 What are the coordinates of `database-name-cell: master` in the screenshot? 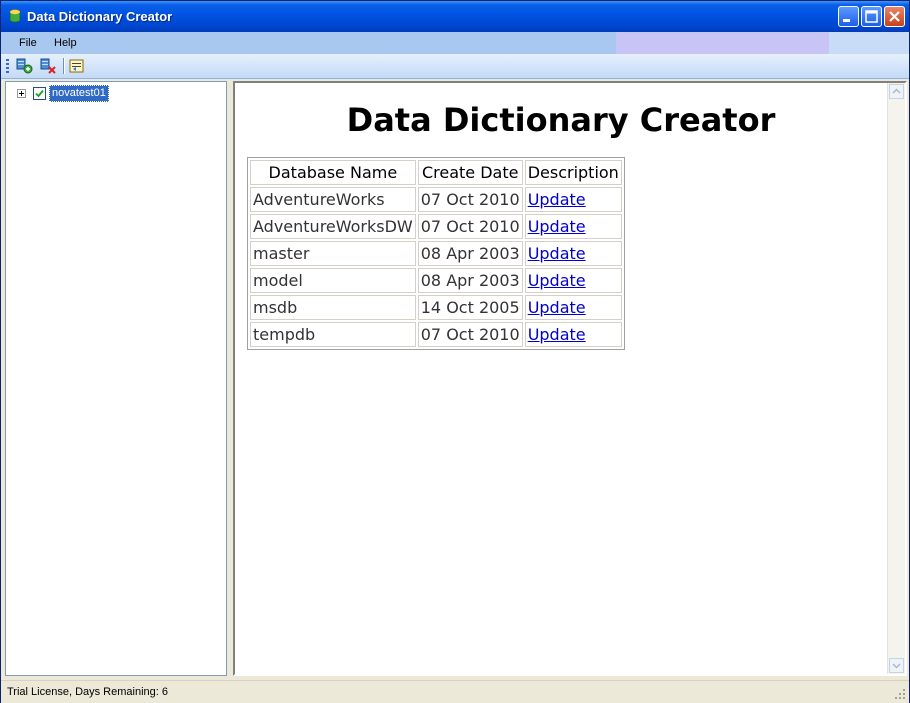 It's located at (333, 253).